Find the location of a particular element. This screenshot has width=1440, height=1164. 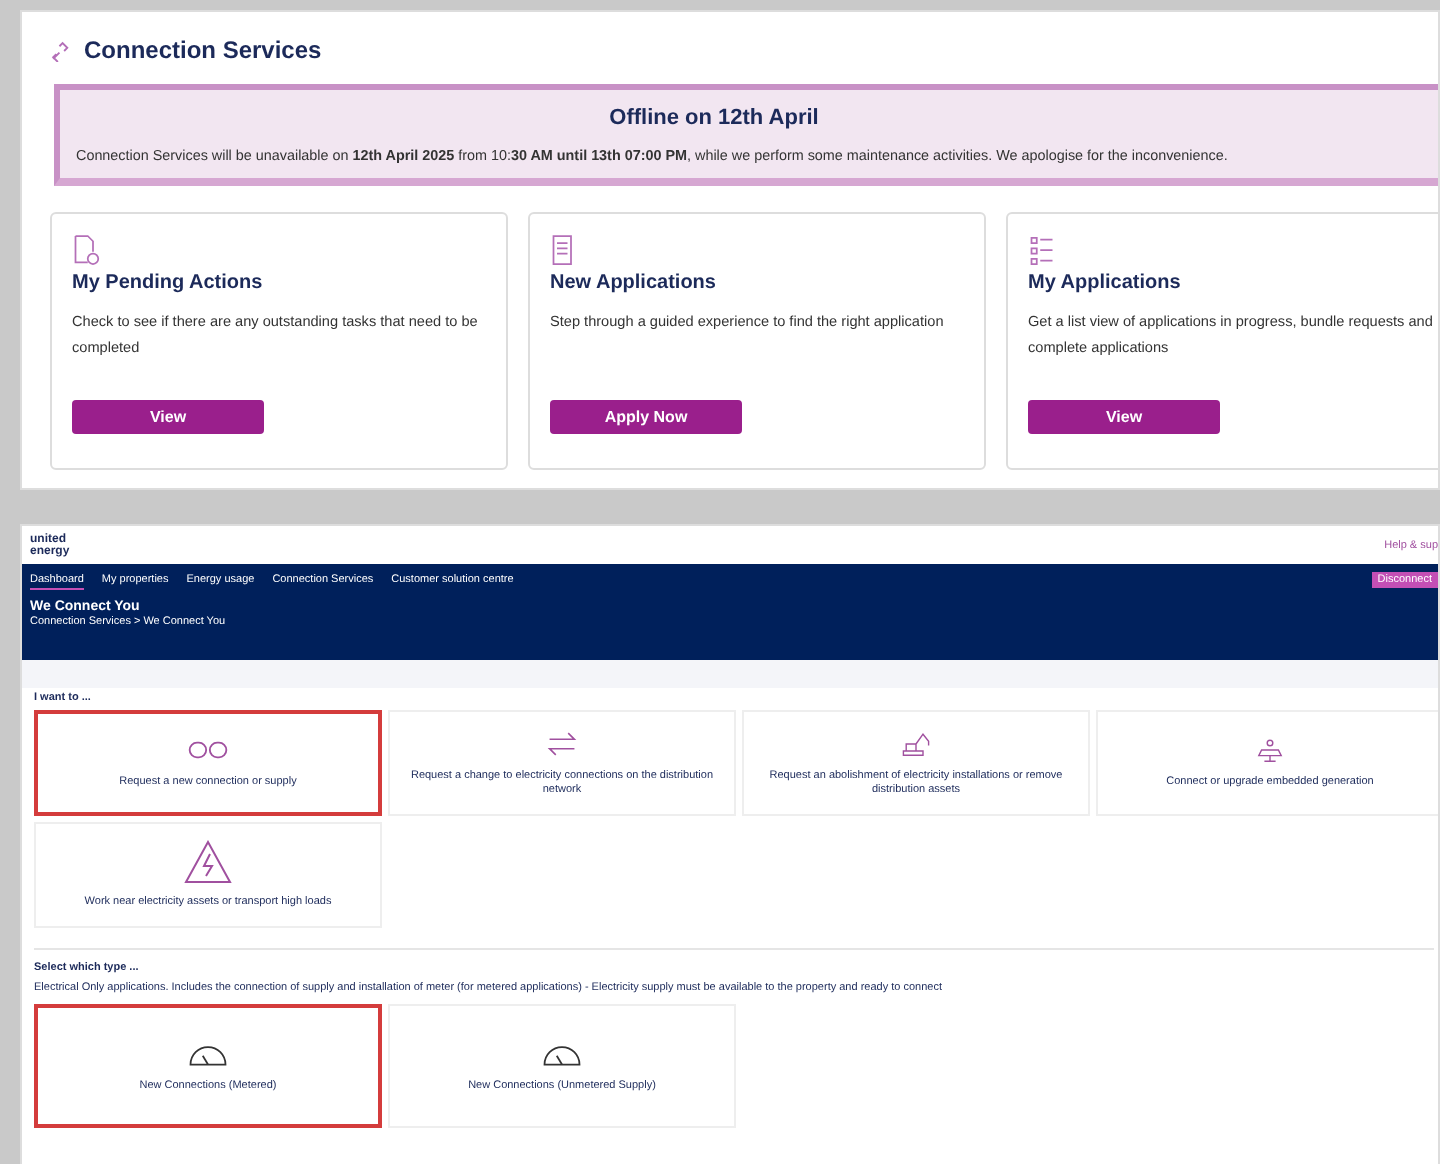

high-voltage-icon is located at coordinates (208, 862).